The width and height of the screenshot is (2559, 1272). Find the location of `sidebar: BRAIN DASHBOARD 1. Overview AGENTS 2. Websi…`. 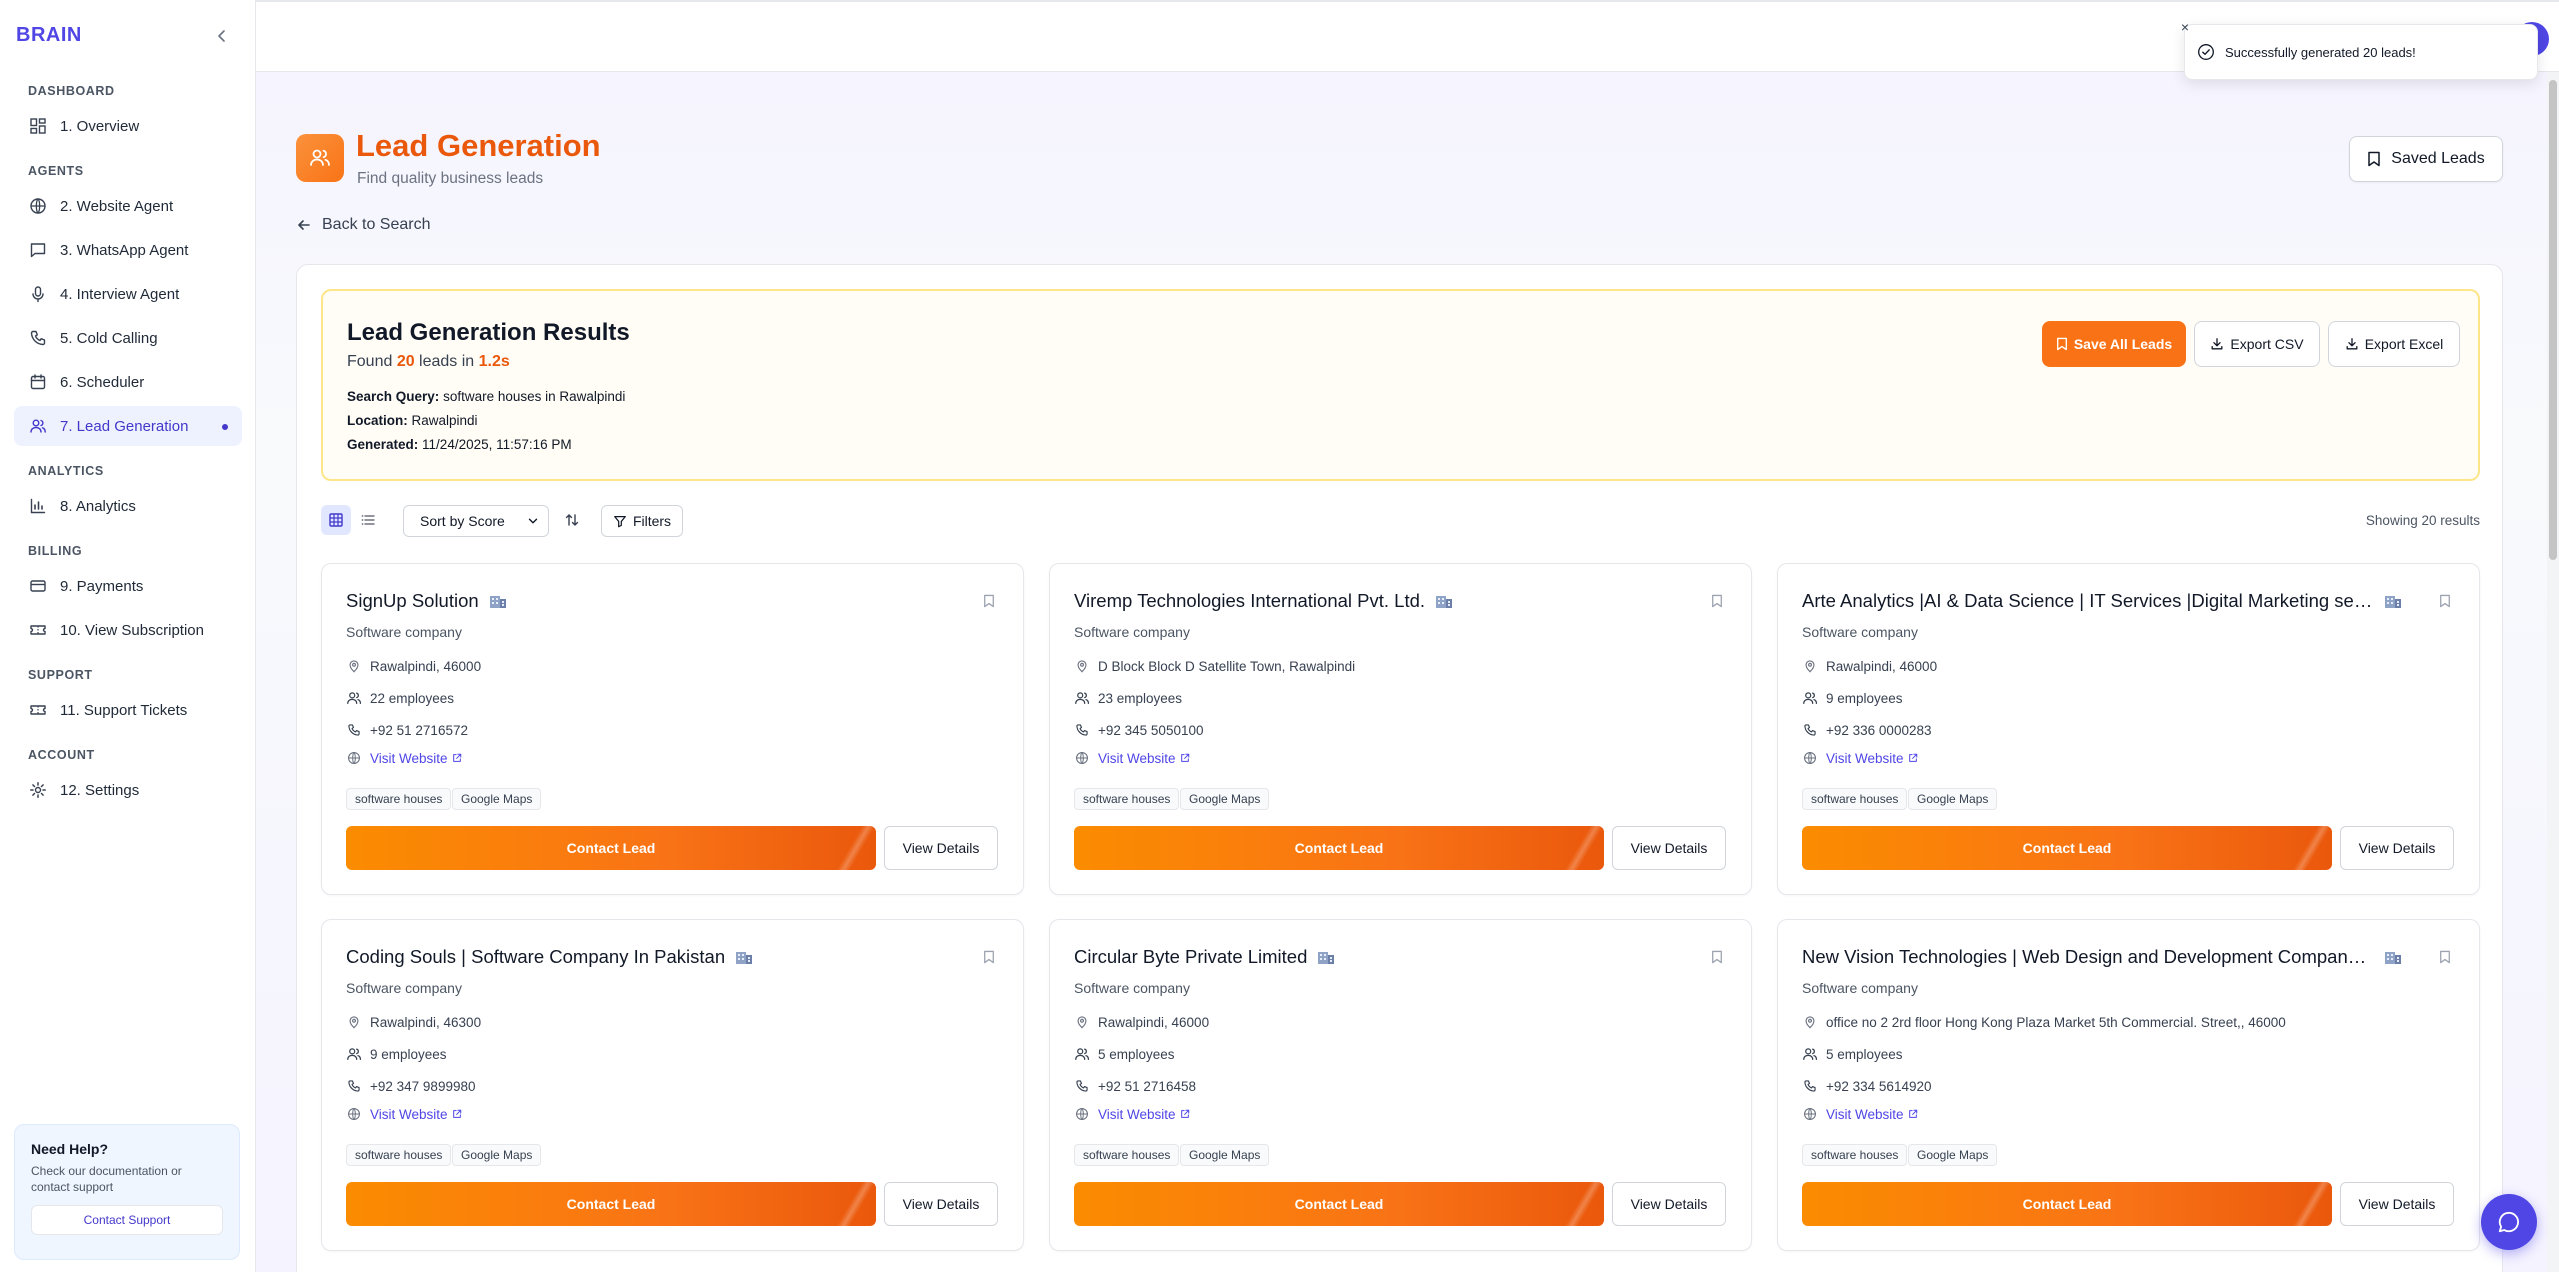

sidebar: BRAIN DASHBOARD 1. Overview AGENTS 2. Websi… is located at coordinates (128, 636).